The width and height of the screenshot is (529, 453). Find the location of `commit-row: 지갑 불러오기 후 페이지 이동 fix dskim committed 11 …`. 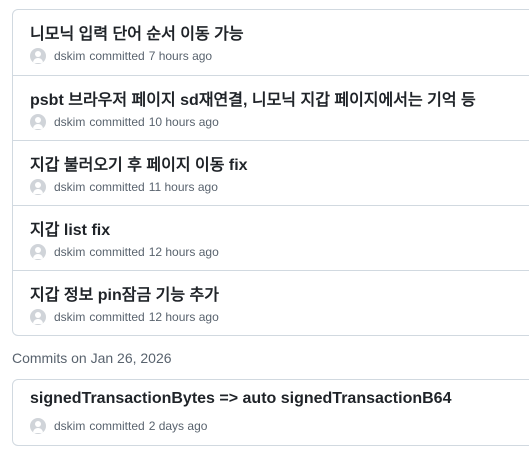

commit-row: 지갑 불러오기 후 페이지 이동 fix dskim committed 11 … is located at coordinates (271, 172).